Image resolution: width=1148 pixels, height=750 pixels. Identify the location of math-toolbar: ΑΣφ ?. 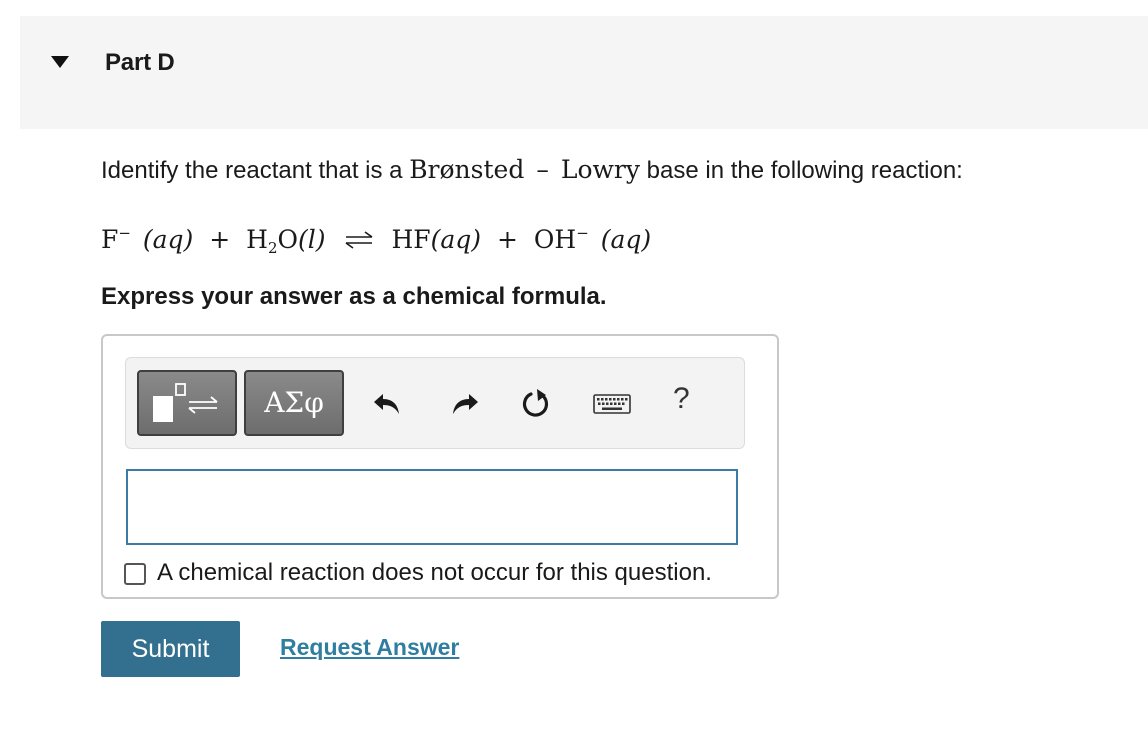
(435, 403).